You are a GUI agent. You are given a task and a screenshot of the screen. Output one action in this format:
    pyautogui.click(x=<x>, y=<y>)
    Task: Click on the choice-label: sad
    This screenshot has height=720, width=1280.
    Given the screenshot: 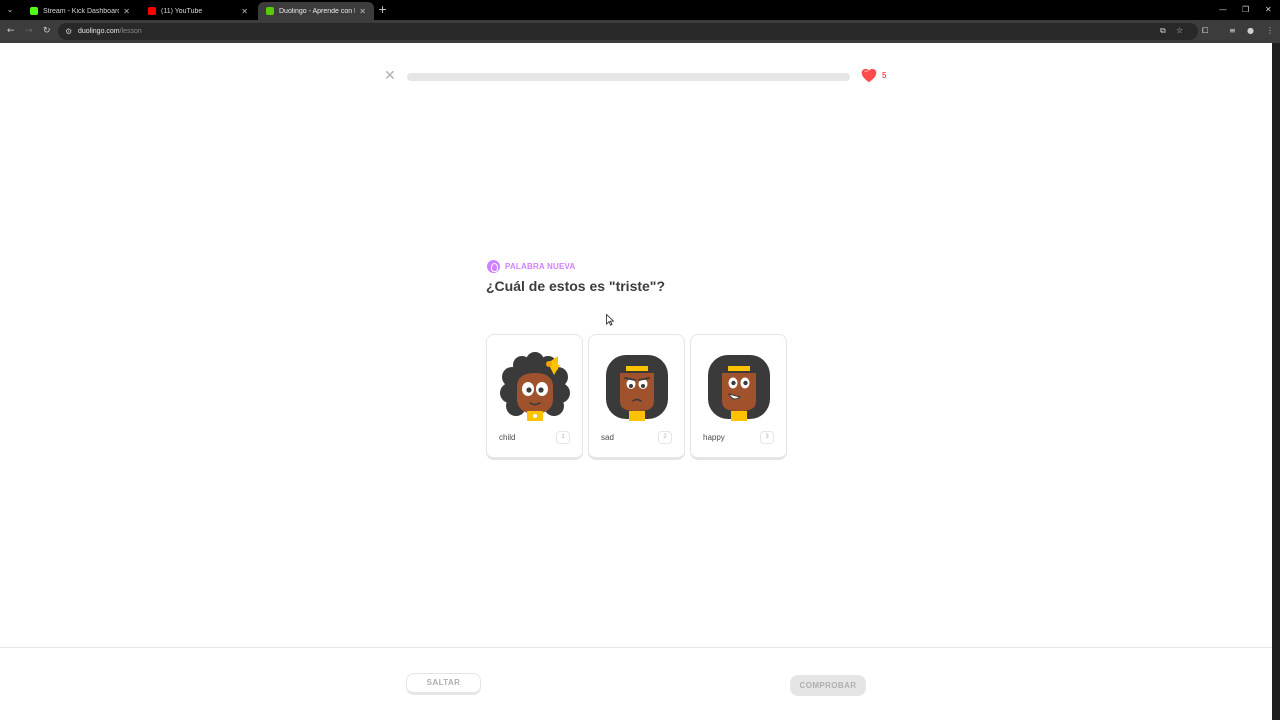 What is the action you would take?
    pyautogui.click(x=607, y=437)
    